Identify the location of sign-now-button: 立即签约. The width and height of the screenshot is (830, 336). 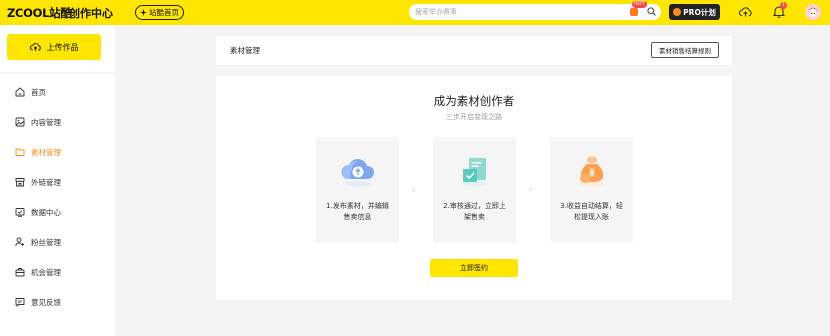
(474, 268).